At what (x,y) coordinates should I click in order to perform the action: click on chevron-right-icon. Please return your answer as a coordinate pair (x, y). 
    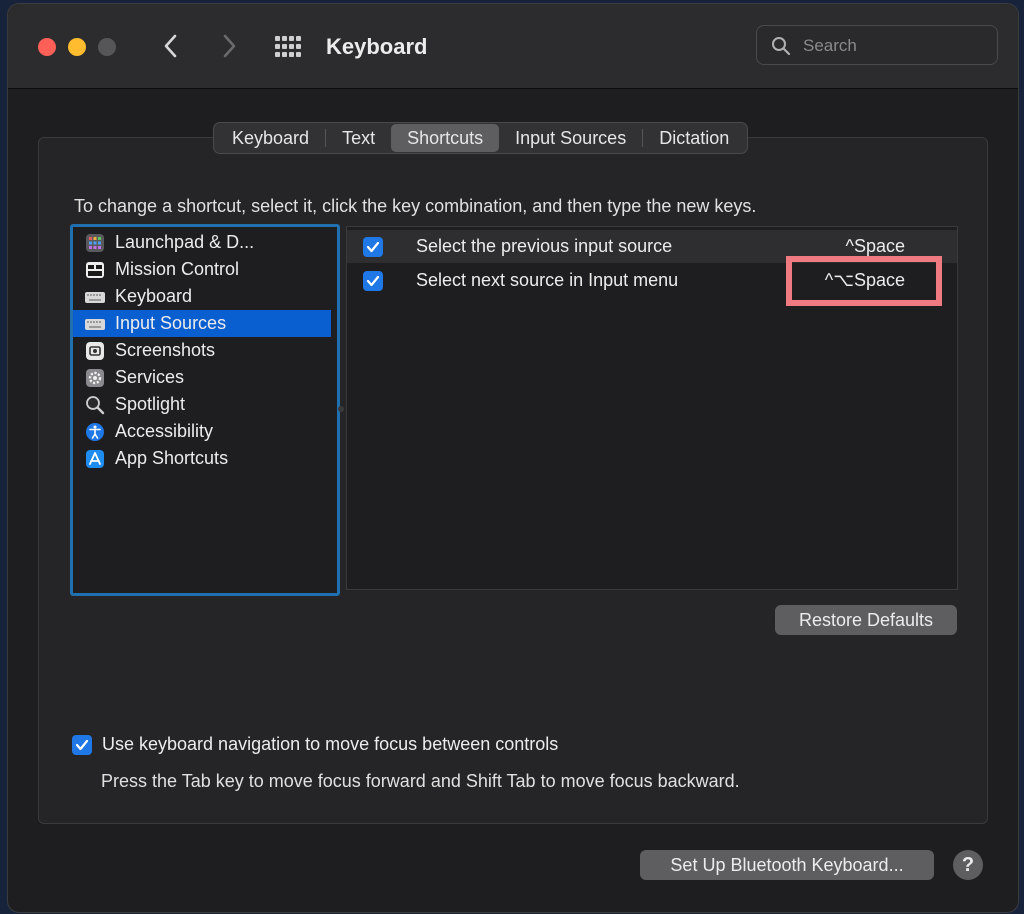
    Looking at the image, I should click on (229, 46).